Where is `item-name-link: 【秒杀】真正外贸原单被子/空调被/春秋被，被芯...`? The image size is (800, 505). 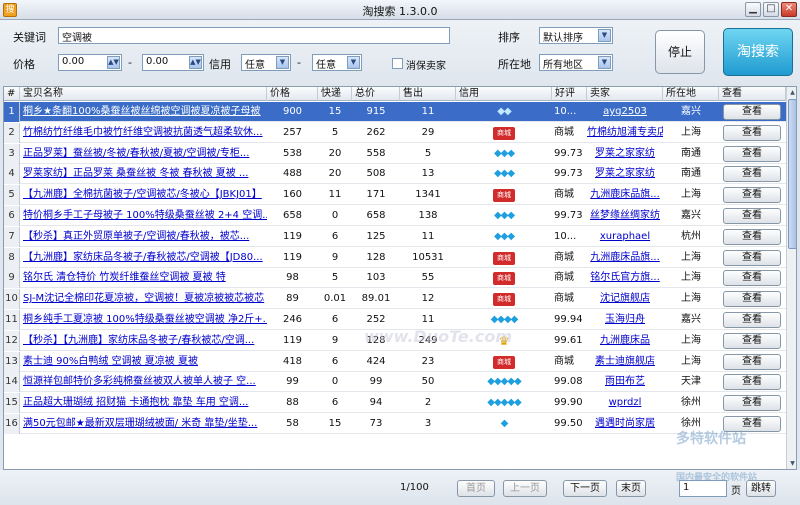 item-name-link: 【秒杀】真正外贸原单被子/空调被/春秋被，被芯... is located at coordinates (143, 237).